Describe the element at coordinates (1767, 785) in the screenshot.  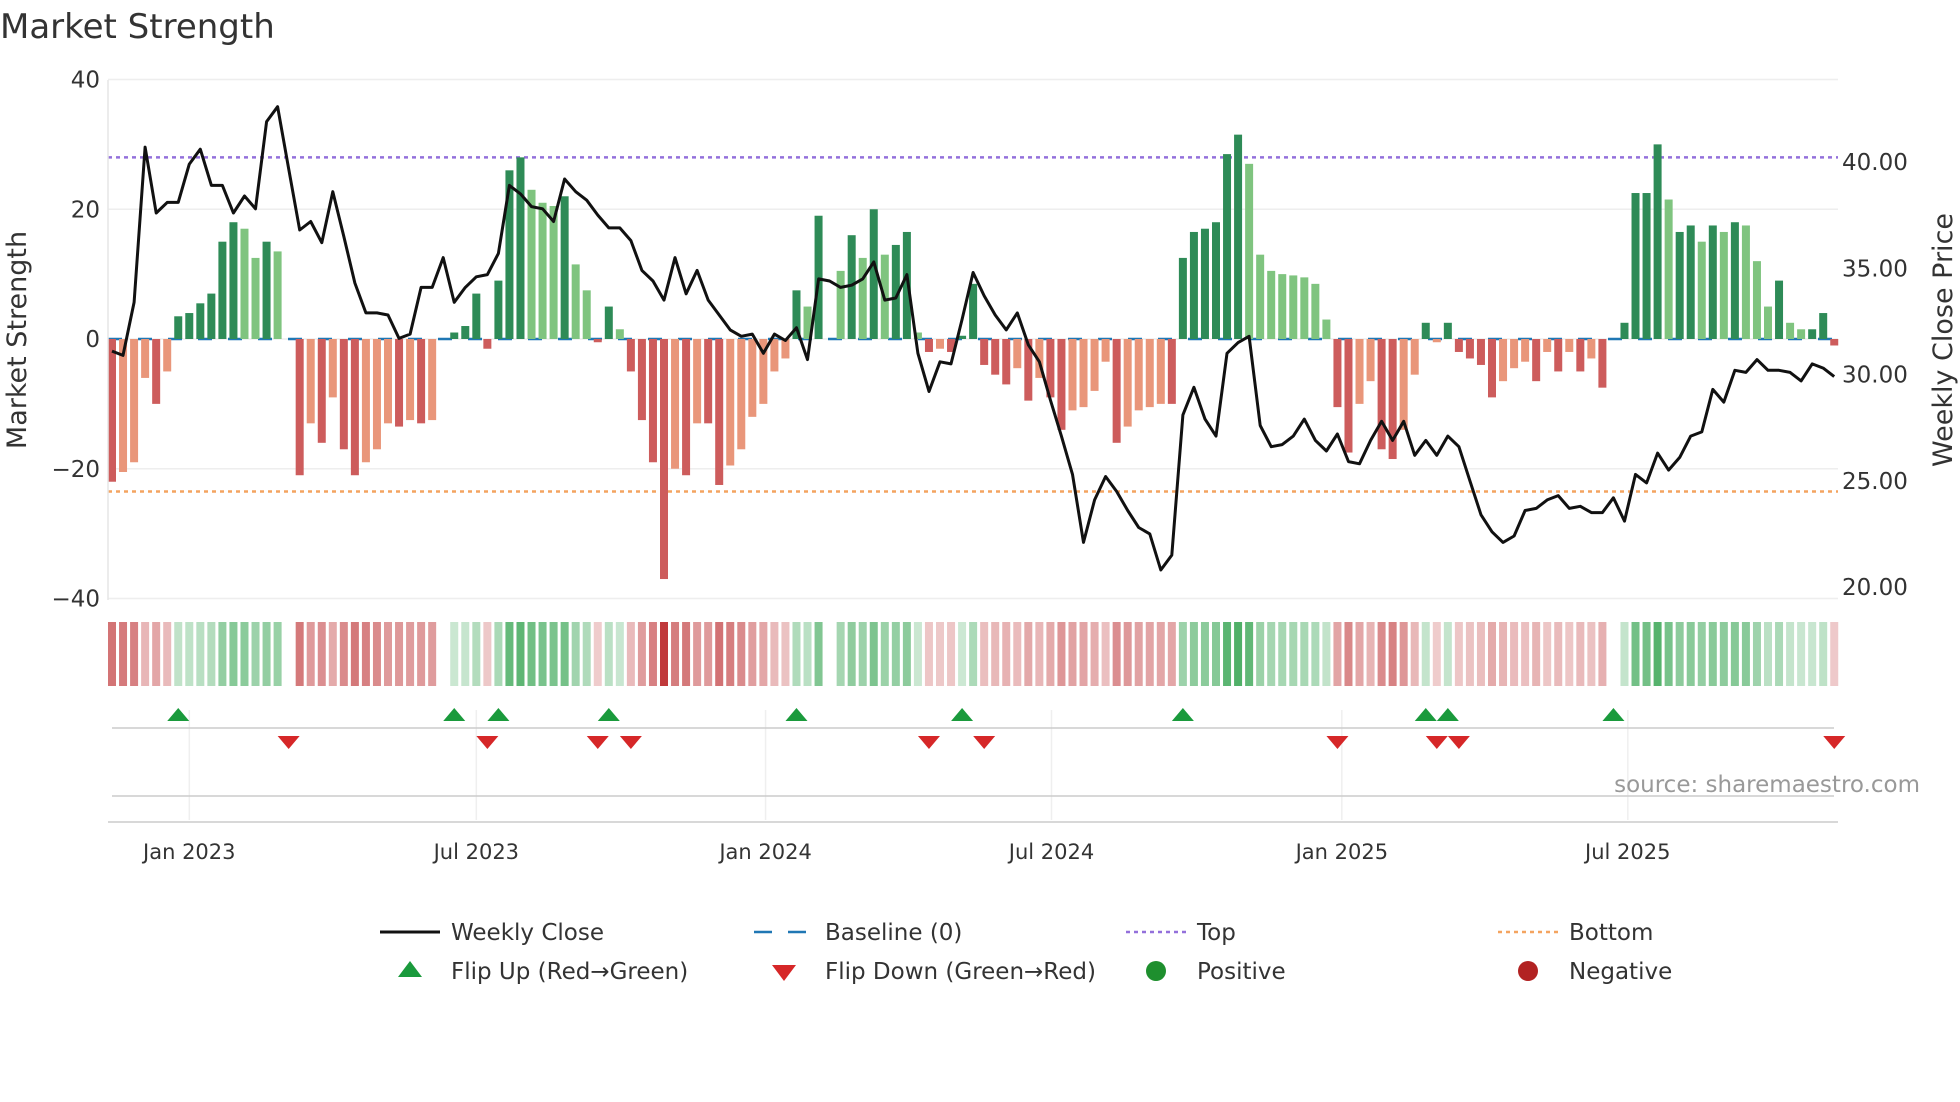
I see `source-label: source: sharemaestro.com` at that location.